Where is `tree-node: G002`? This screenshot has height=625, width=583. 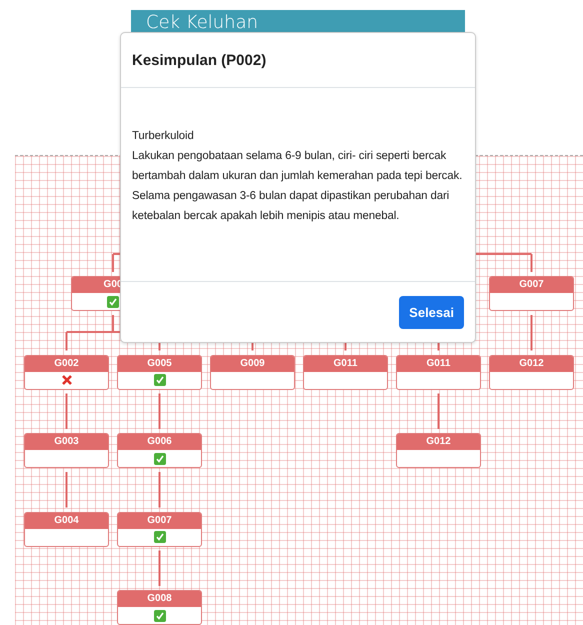 tree-node: G002 is located at coordinates (66, 372).